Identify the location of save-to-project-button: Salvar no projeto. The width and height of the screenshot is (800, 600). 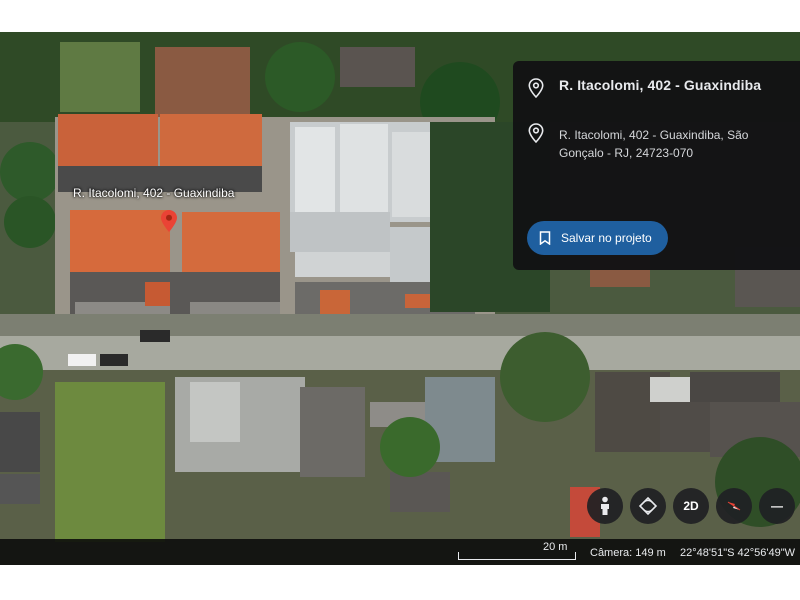
(597, 238).